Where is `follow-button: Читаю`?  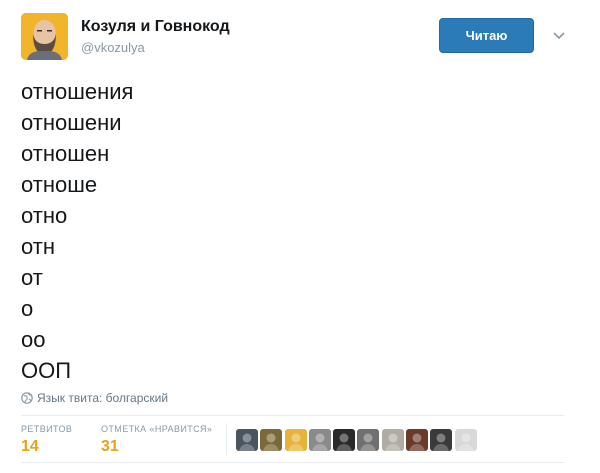 follow-button: Читаю is located at coordinates (486, 35).